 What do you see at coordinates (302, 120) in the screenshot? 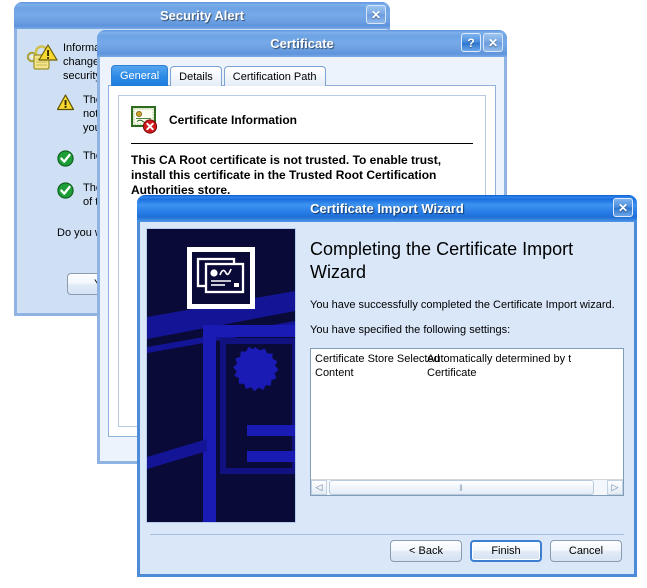
I see `certificate-info-header: Certificate Information` at bounding box center [302, 120].